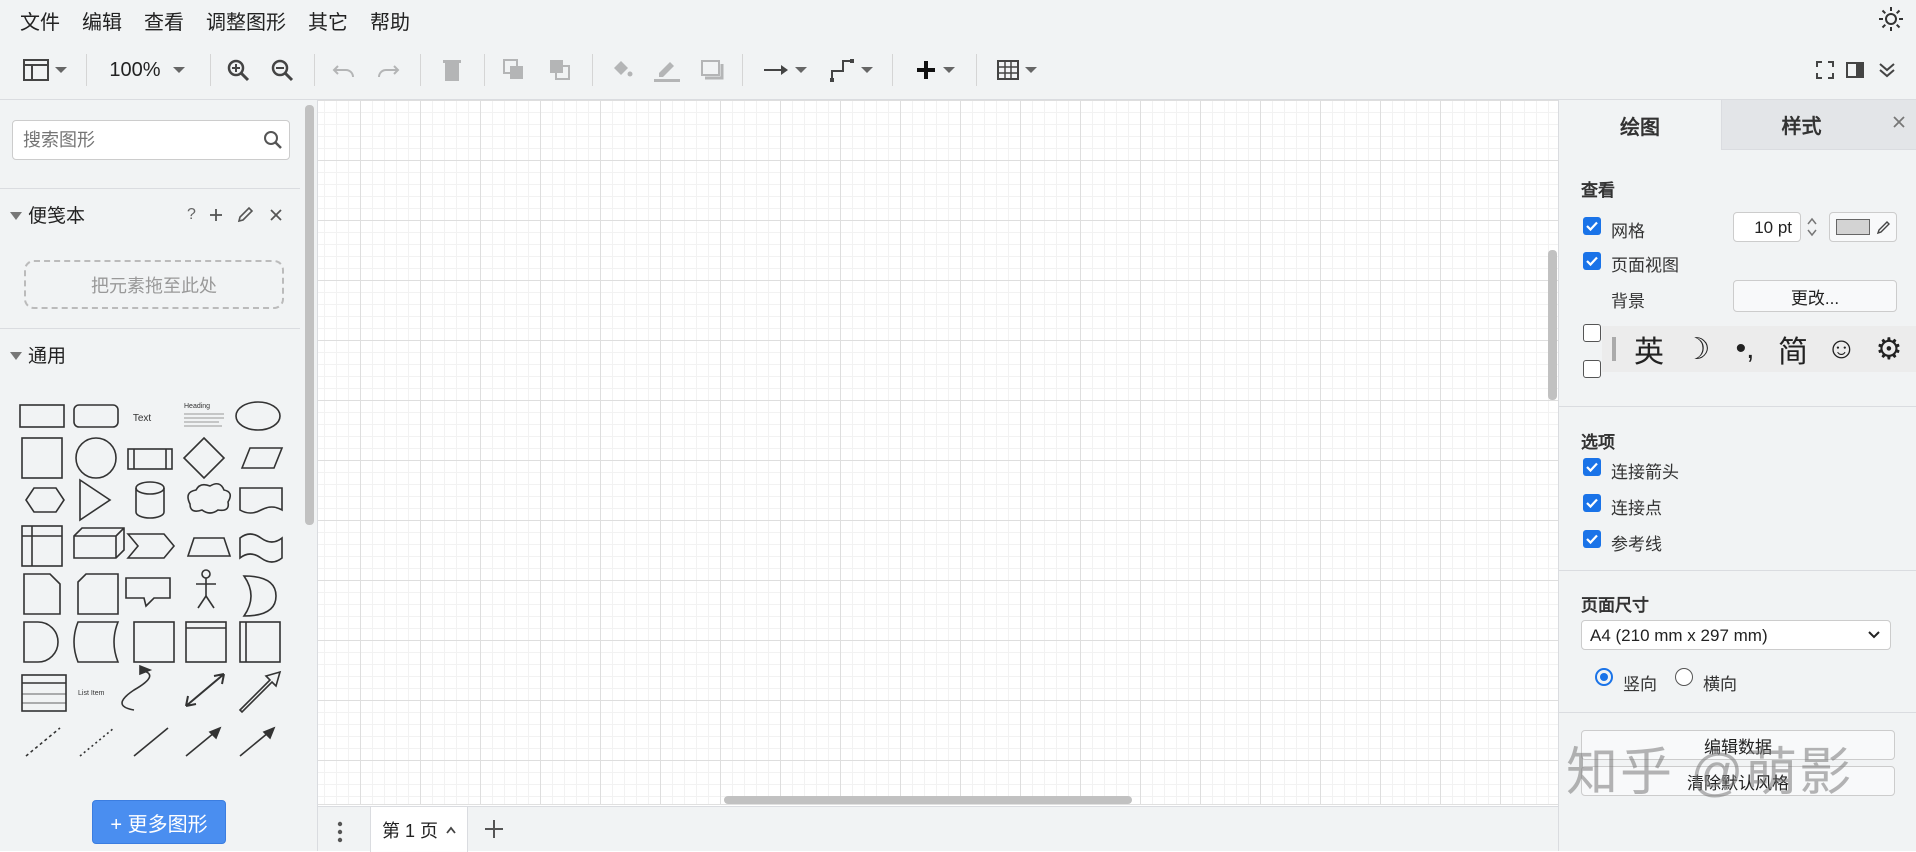  What do you see at coordinates (494, 829) in the screenshot?
I see `add-page-icon` at bounding box center [494, 829].